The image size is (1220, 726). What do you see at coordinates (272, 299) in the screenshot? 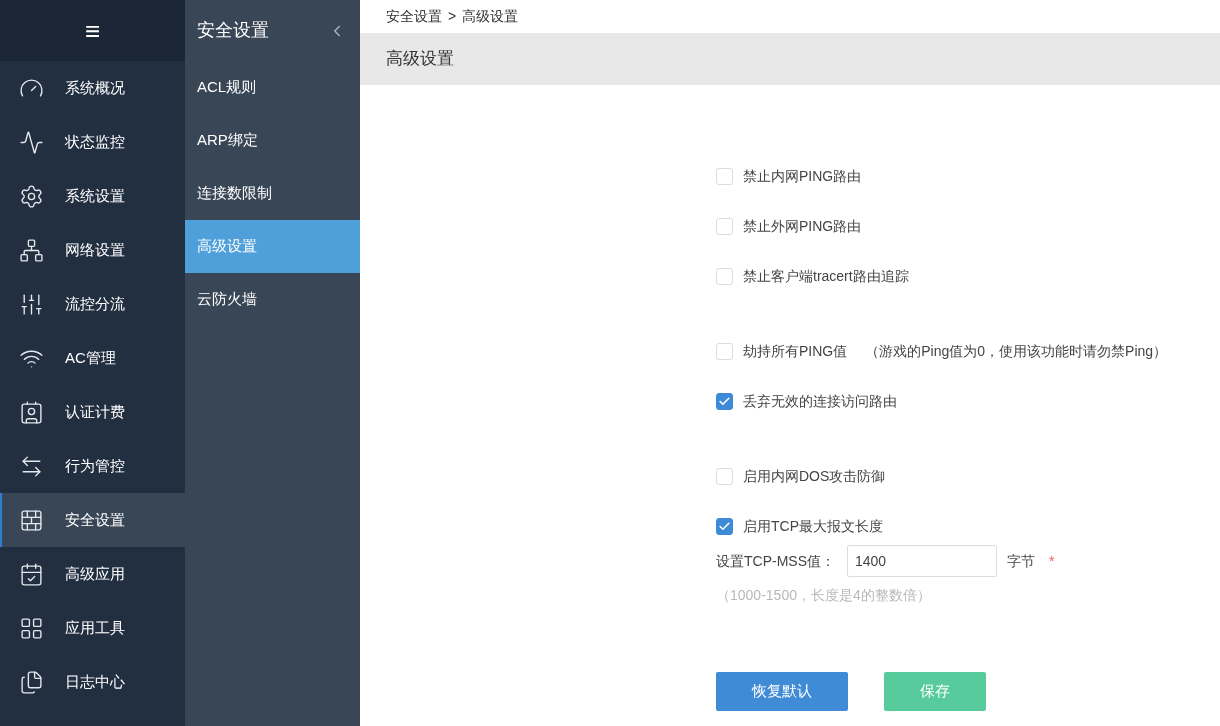
I see `submenu-item: 云防火墙` at bounding box center [272, 299].